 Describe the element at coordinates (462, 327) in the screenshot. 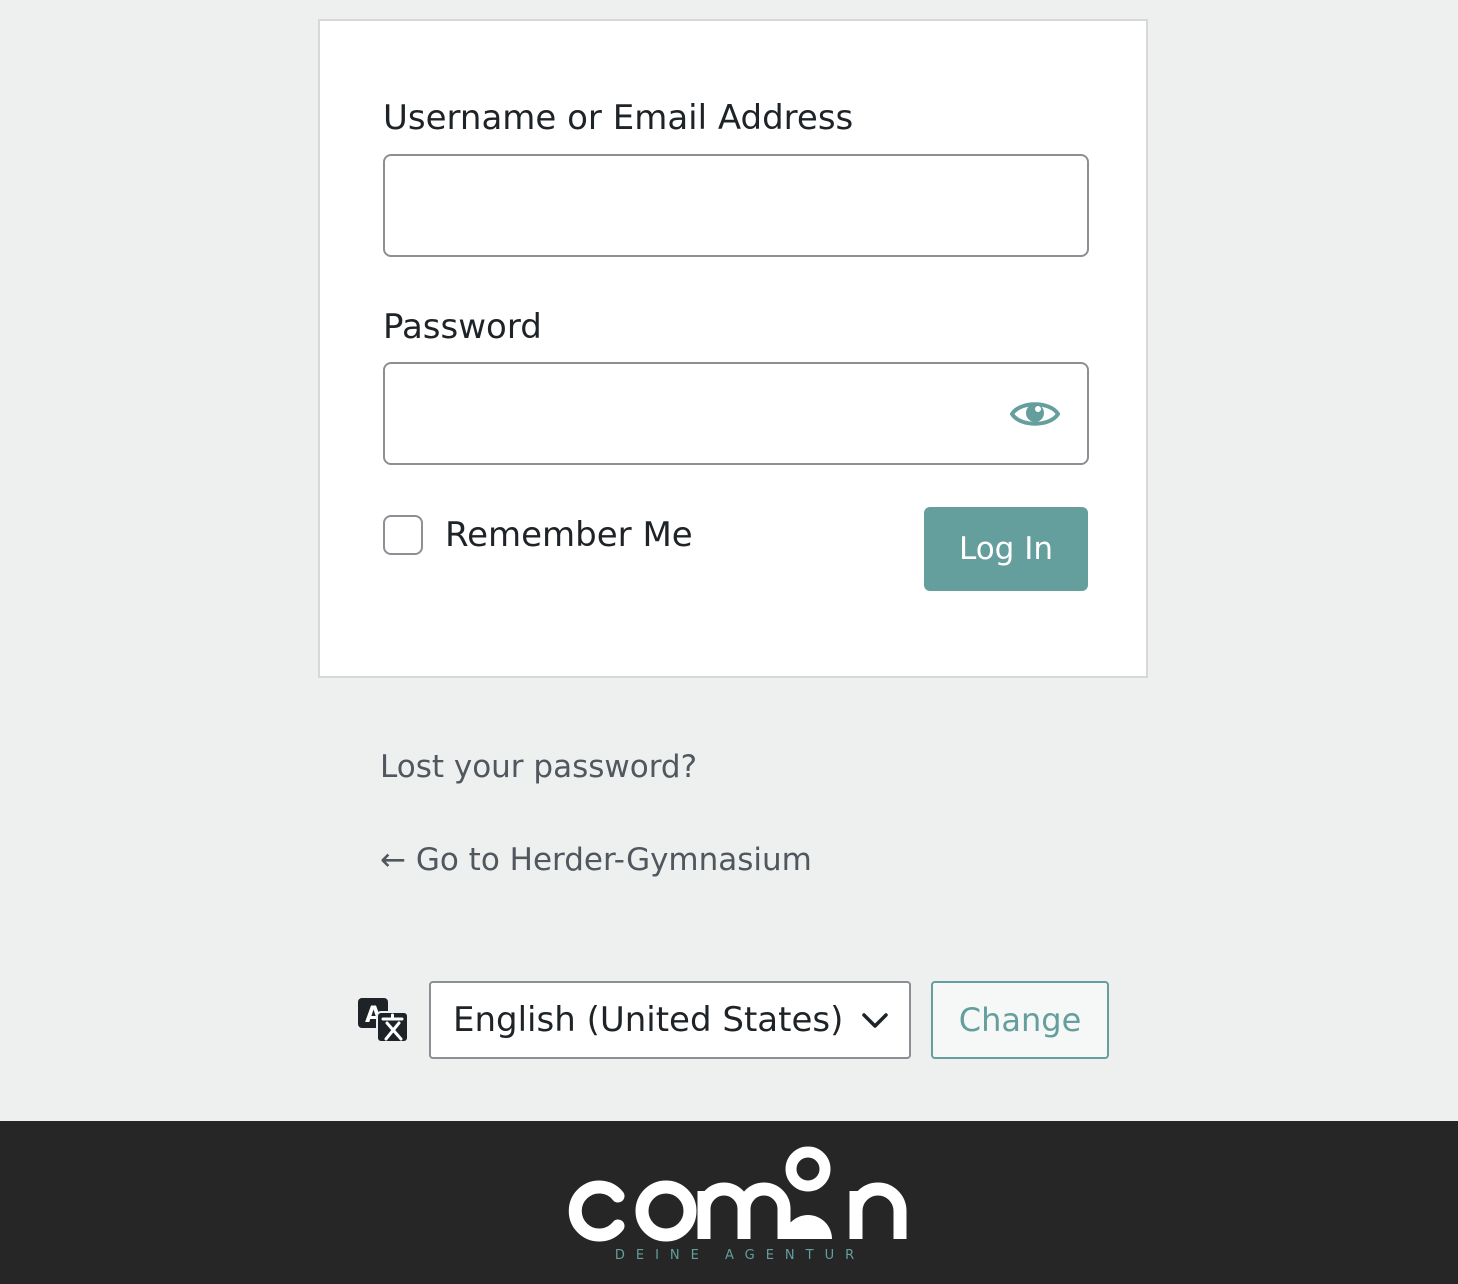

I see `password-label: Password` at that location.